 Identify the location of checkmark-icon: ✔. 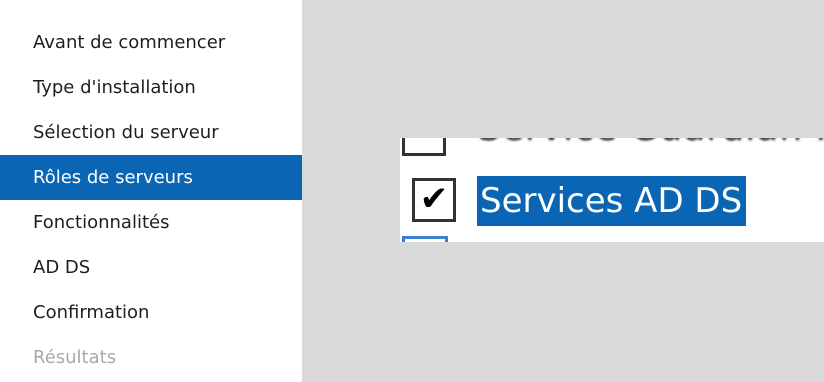
(434, 199).